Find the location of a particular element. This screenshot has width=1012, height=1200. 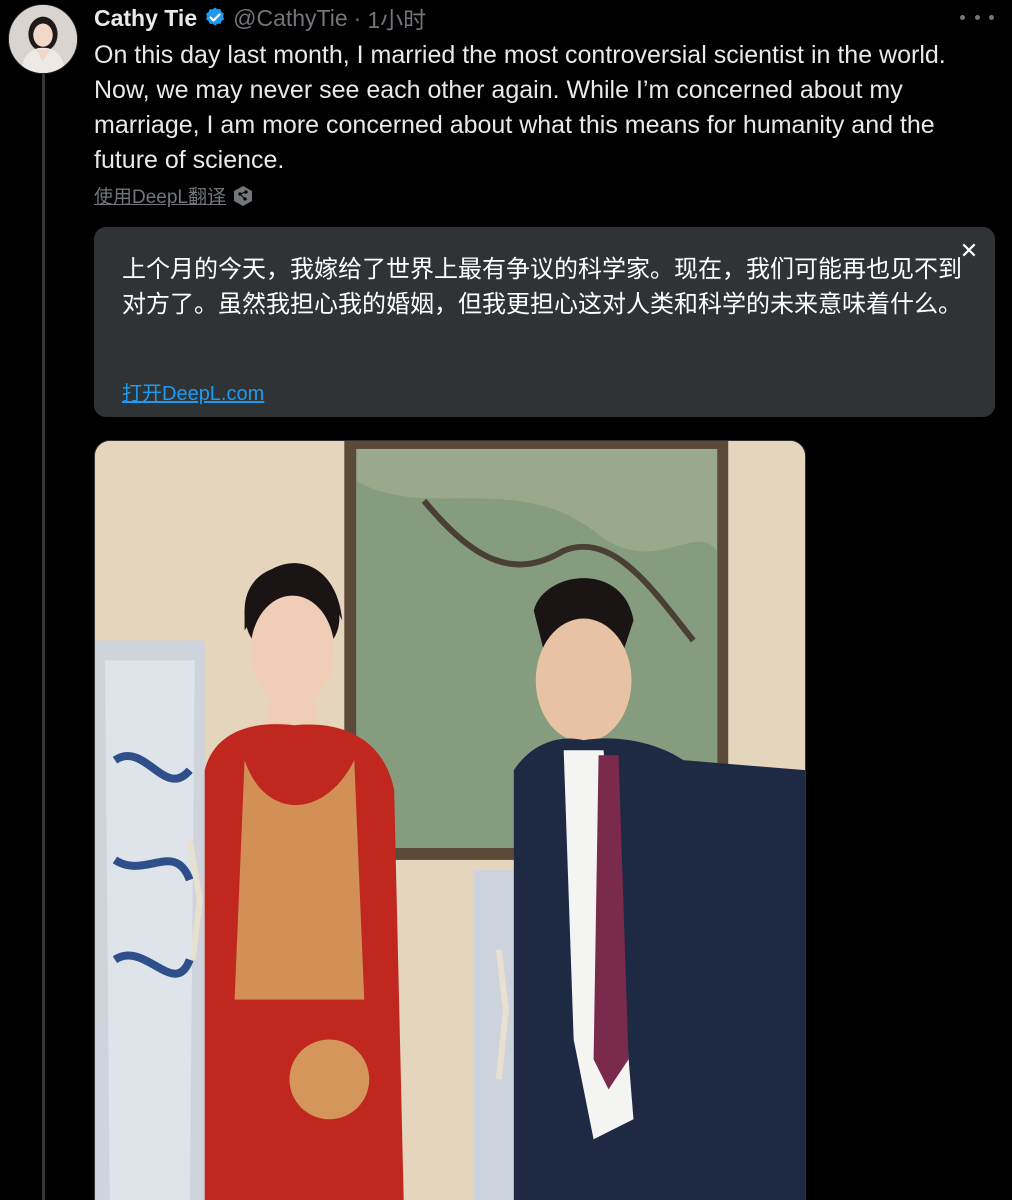

profile-photo-icon is located at coordinates (43, 39).